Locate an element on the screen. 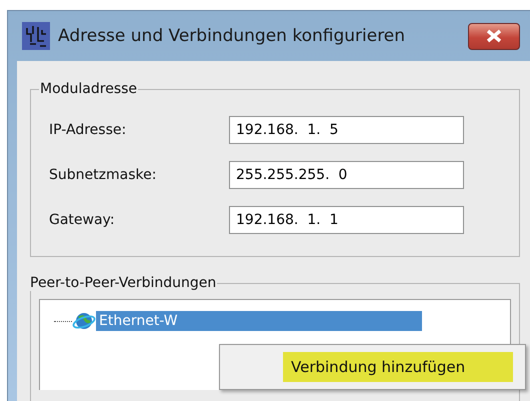 This screenshot has width=530, height=401. group-title: Peer-to-Peer-Verbindungen is located at coordinates (123, 283).